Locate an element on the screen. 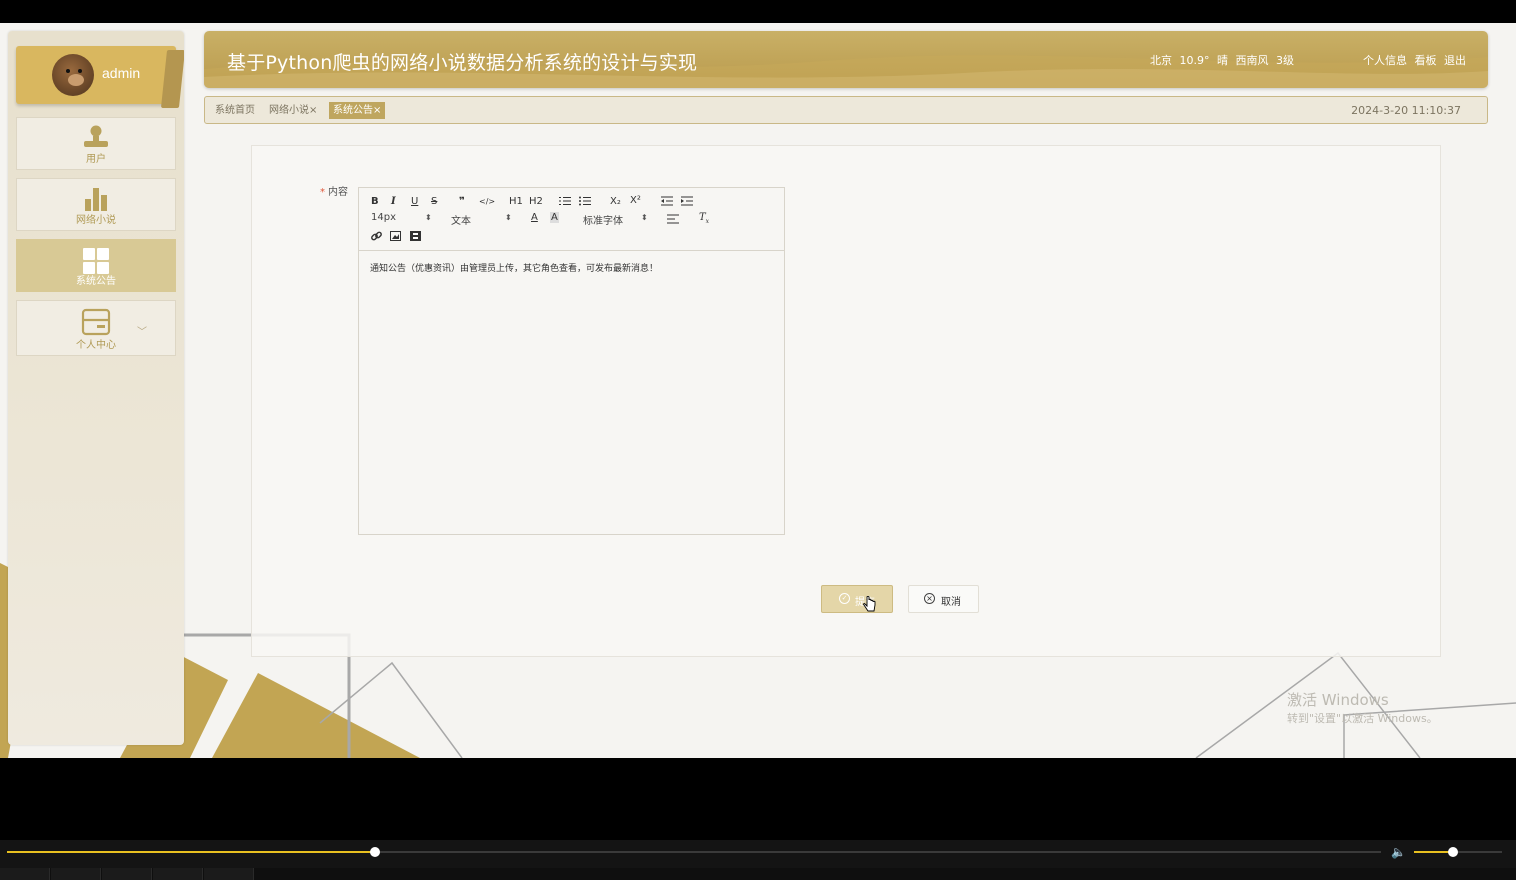 This screenshot has width=1516, height=880. align-icon is located at coordinates (673, 219).